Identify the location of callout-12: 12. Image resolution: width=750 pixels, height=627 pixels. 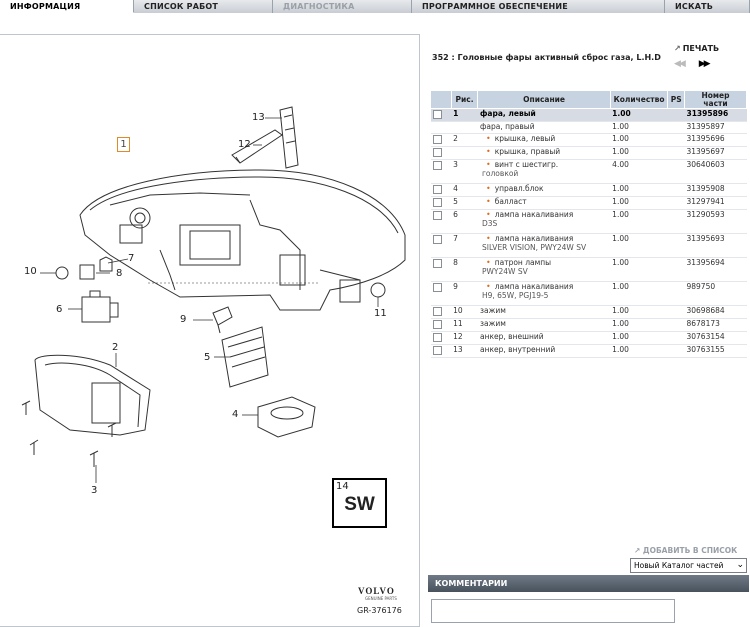
(244, 144).